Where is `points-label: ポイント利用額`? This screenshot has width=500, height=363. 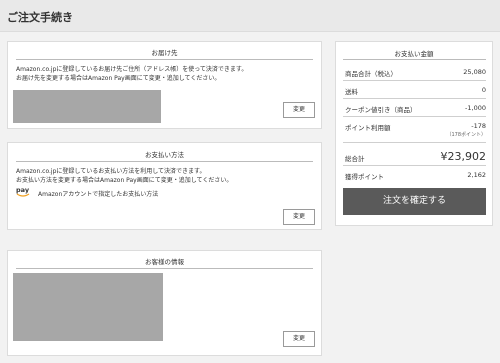
points-label: ポイント利用額 is located at coordinates (368, 128).